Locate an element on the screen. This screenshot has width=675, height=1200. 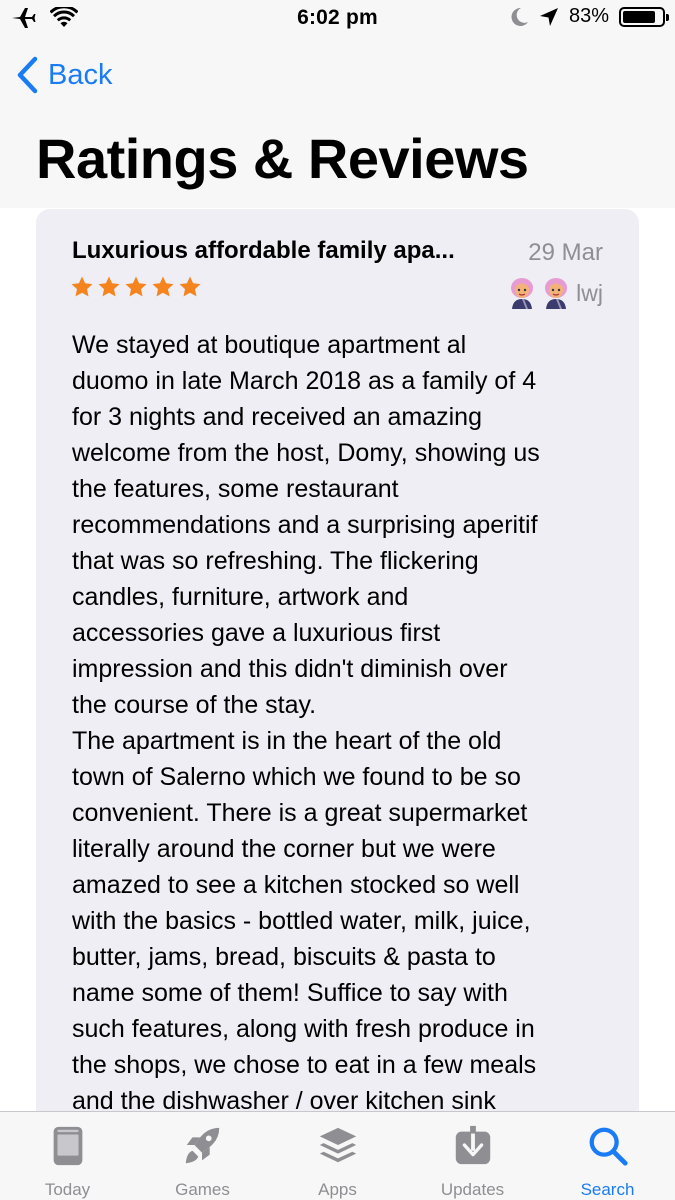
rocket-icon is located at coordinates (202, 1145).